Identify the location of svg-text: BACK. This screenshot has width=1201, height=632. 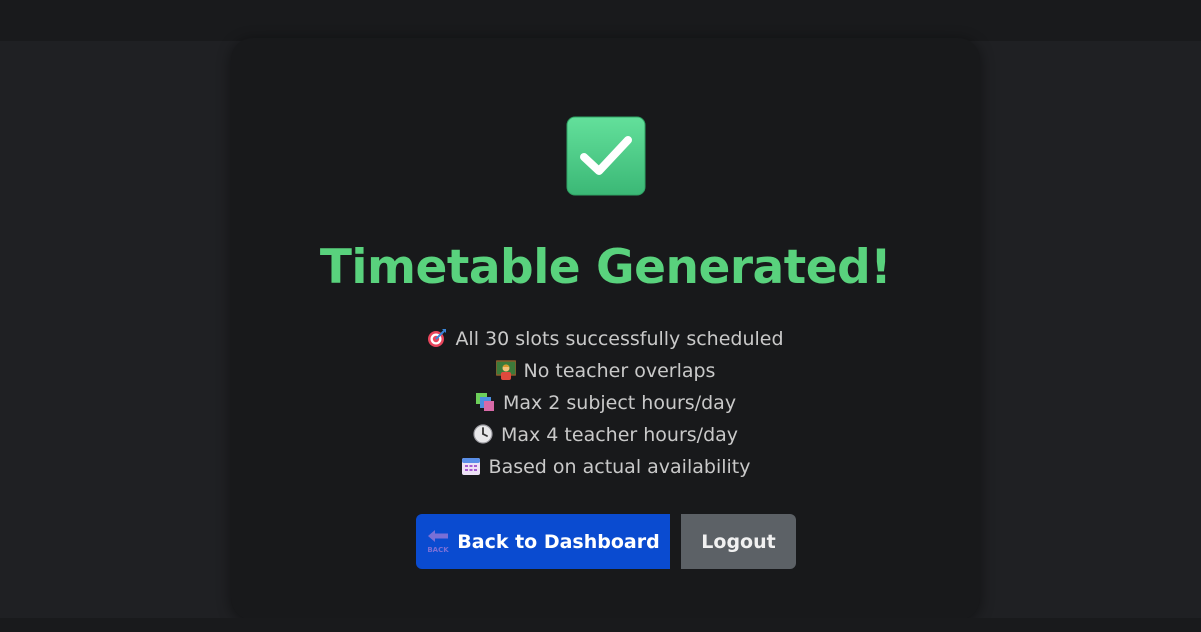
(439, 550).